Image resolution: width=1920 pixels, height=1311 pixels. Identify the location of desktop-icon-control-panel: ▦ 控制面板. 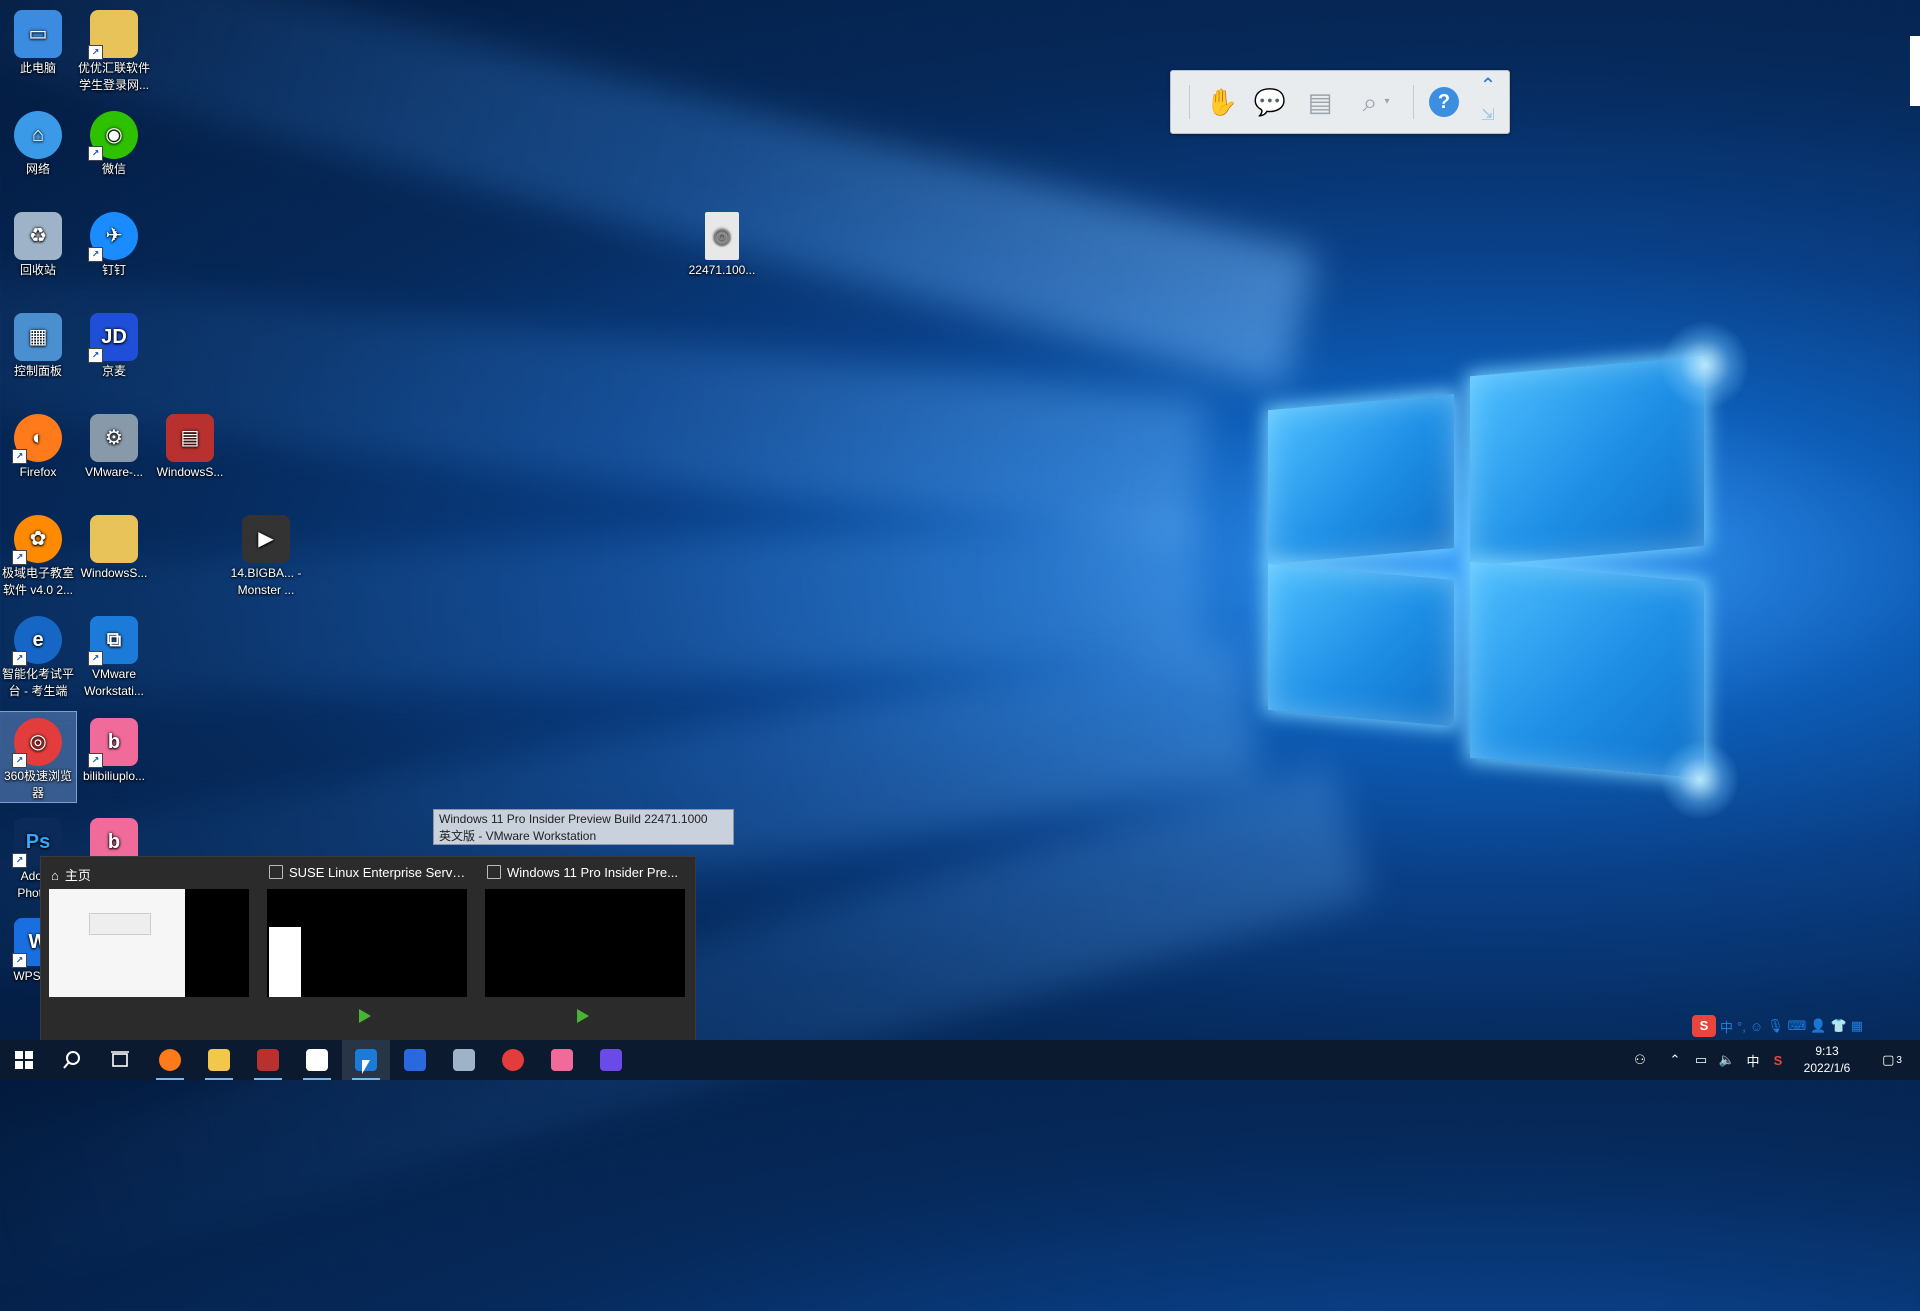
(38, 343).